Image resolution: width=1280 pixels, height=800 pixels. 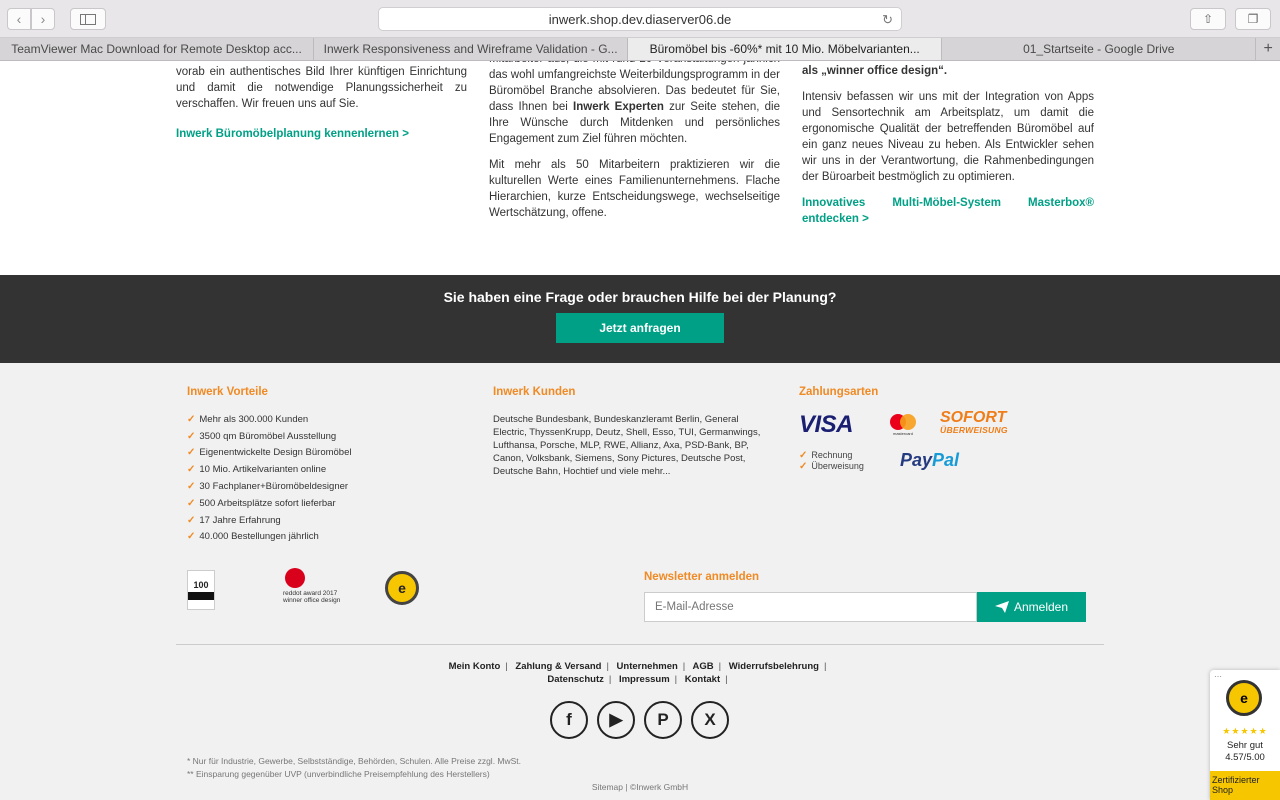 What do you see at coordinates (640, 644) in the screenshot?
I see `footer-divider` at bounding box center [640, 644].